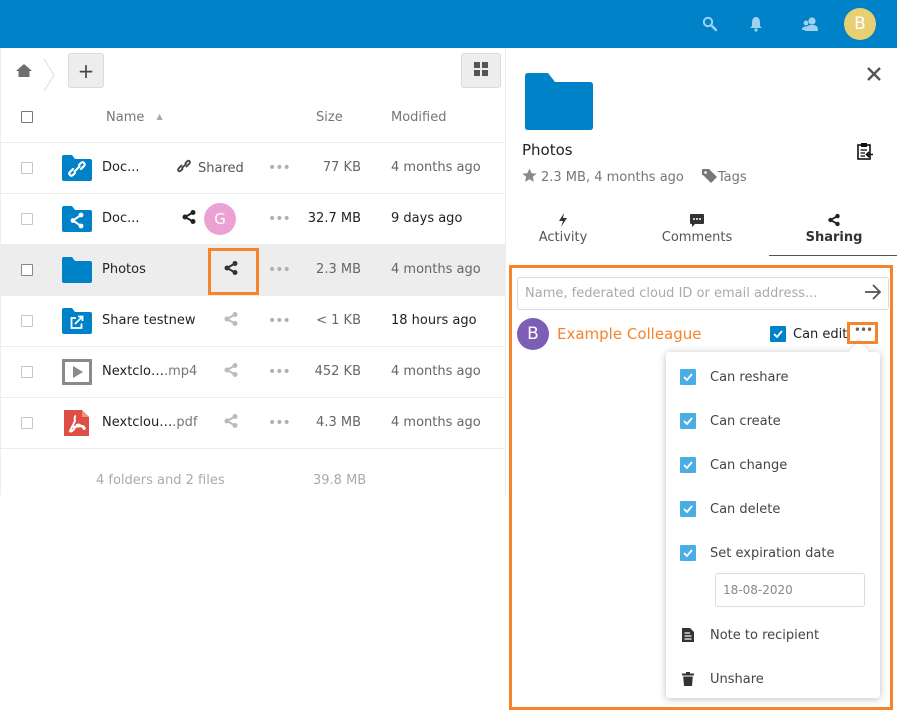 Image resolution: width=897 pixels, height=715 pixels. I want to click on summary-size: 39.8 MB, so click(340, 480).